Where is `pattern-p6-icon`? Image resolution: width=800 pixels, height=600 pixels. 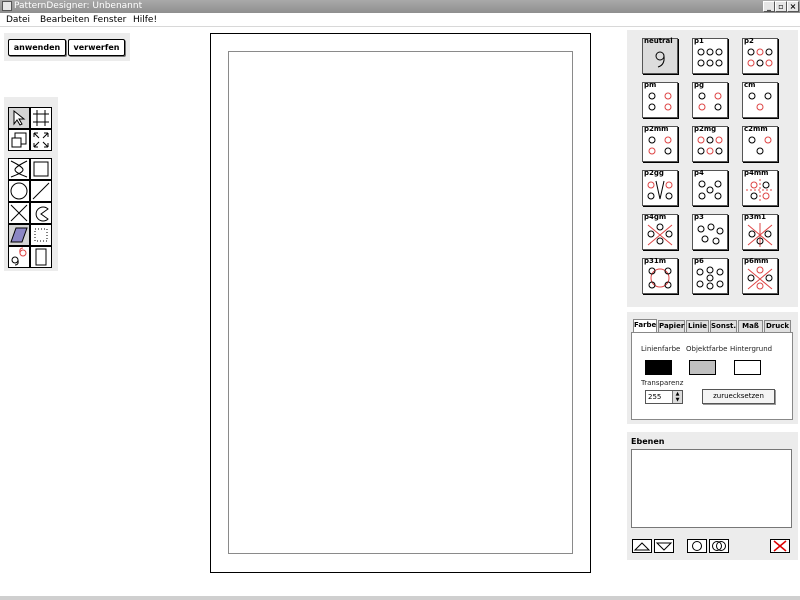 pattern-p6-icon is located at coordinates (710, 278).